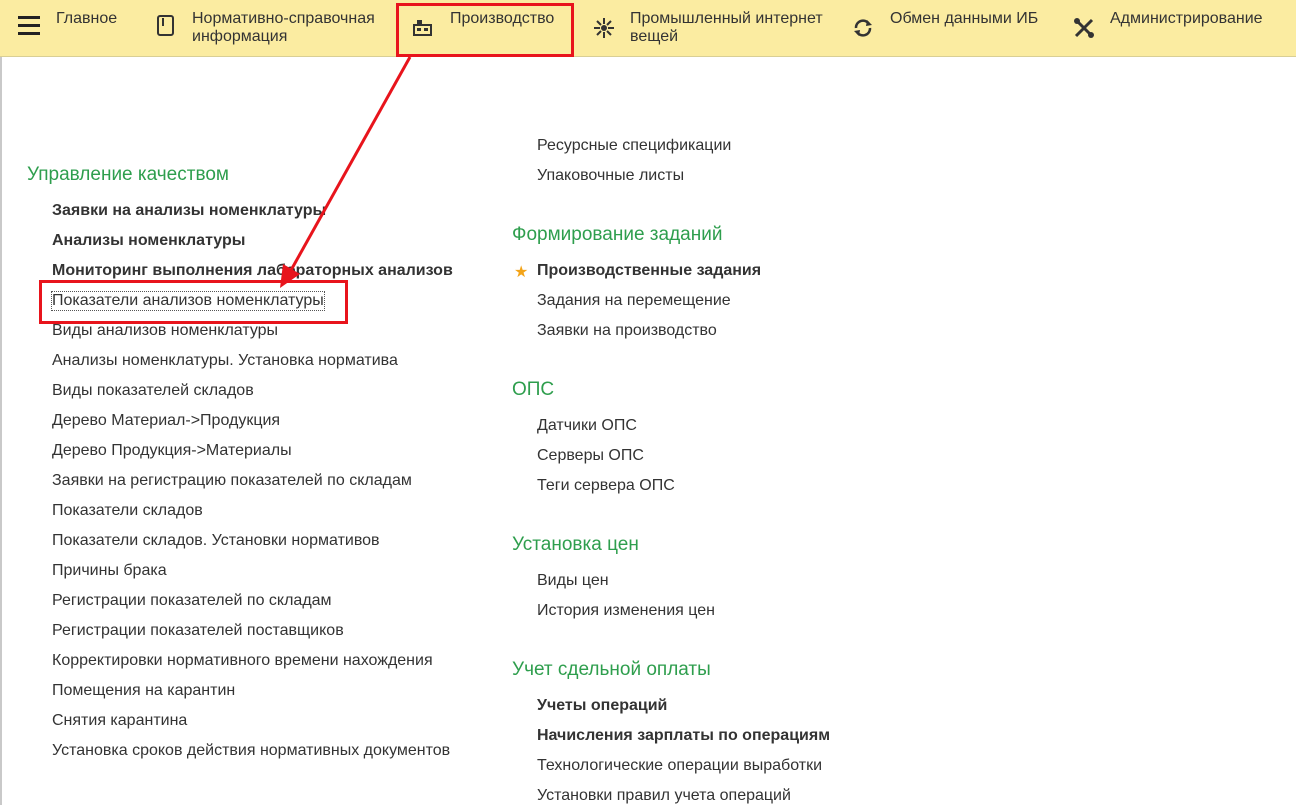  Describe the element at coordinates (148, 241) in the screenshot. I see `link-nomenclature-analyses: Анализы номенклатуры` at that location.